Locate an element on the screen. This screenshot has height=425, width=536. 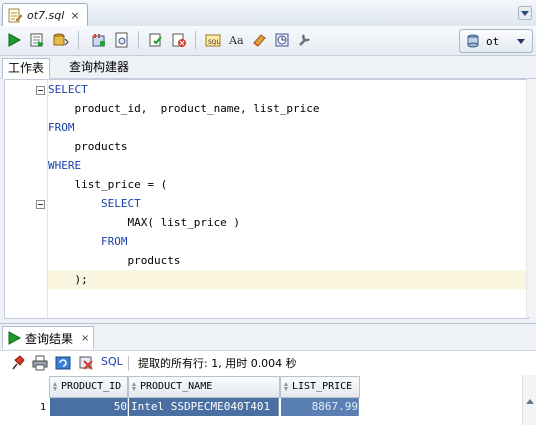
worksheet-toolbar: SQL Aa ot is located at coordinates (268, 41).